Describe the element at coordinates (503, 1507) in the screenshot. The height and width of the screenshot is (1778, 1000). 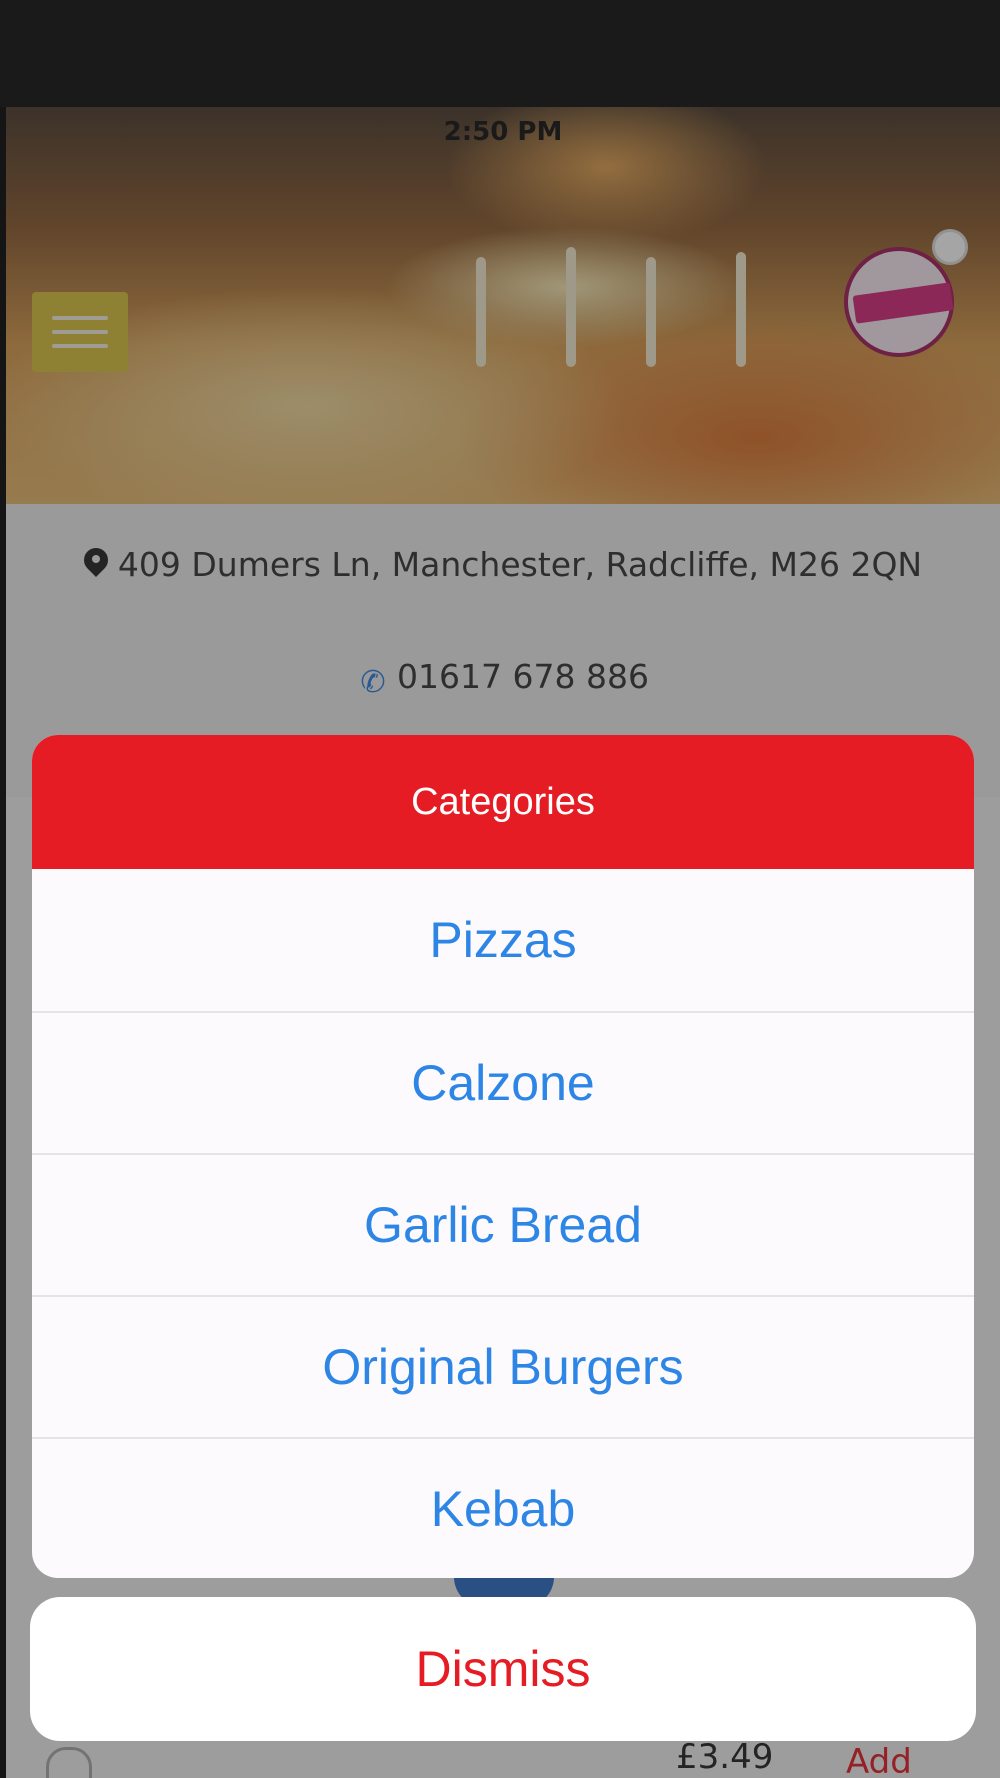
I see `category-item-kebab: Kebab` at that location.